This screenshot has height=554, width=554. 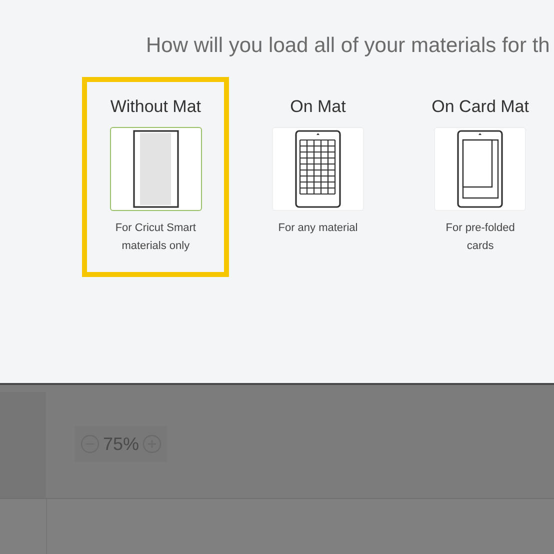 I want to click on option-description: For any material, so click(x=318, y=228).